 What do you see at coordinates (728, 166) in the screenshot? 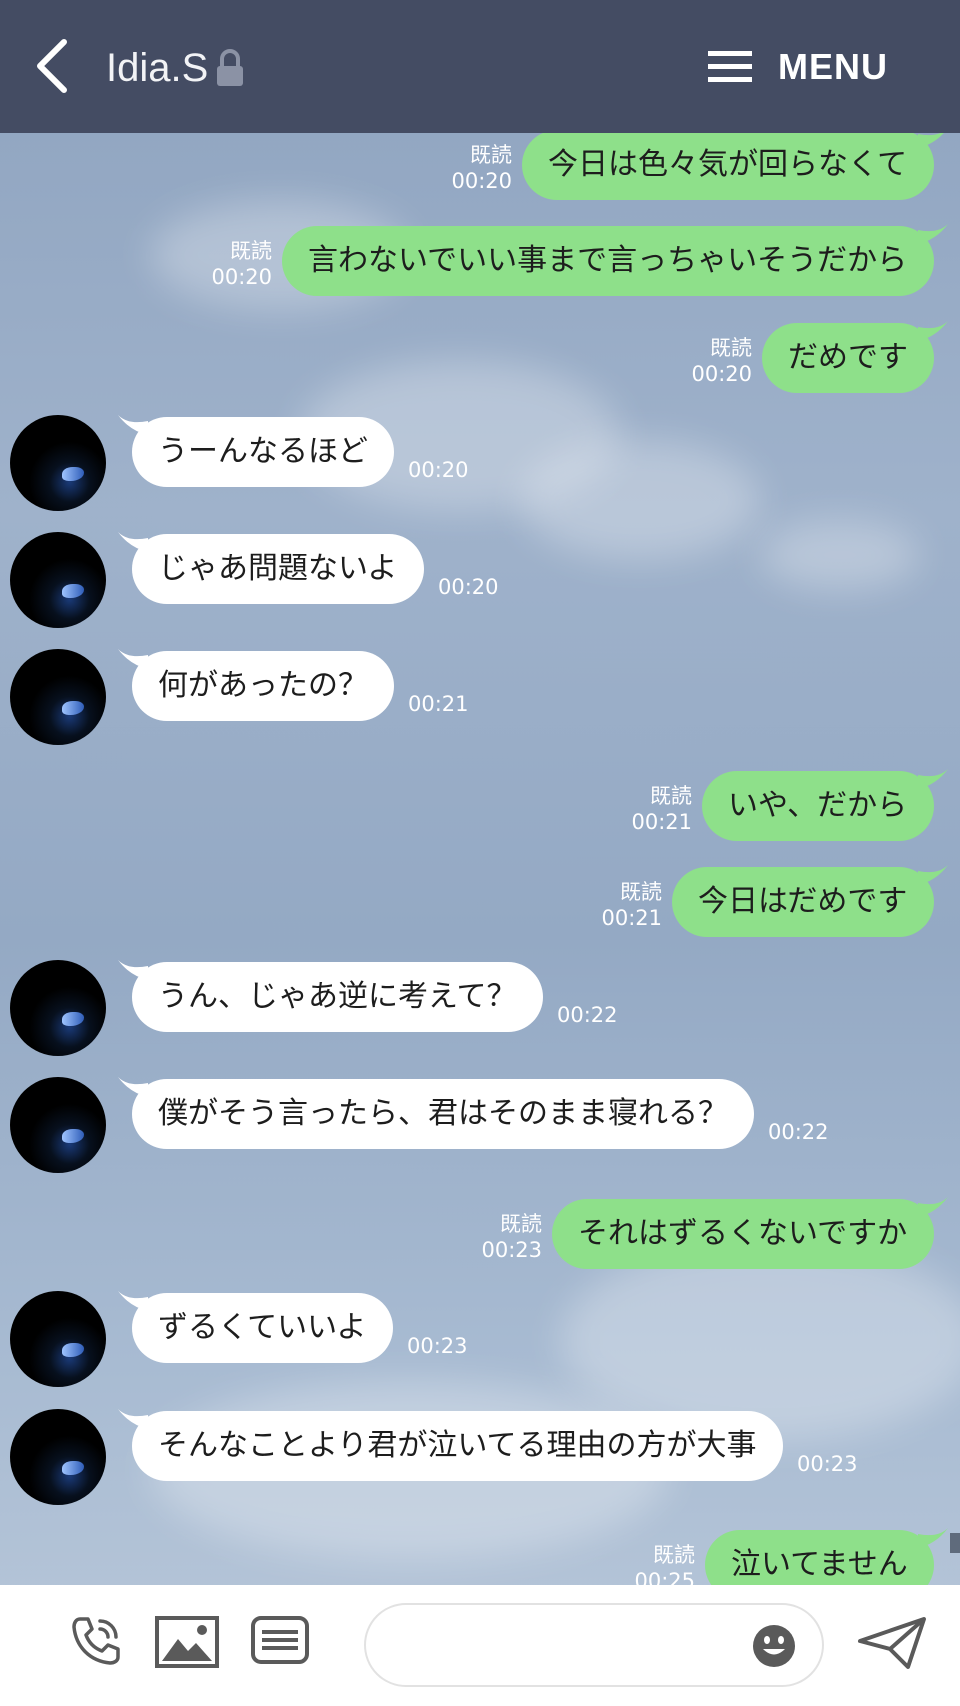
I see `message-bubble: 今日は色々気が回らなくて` at bounding box center [728, 166].